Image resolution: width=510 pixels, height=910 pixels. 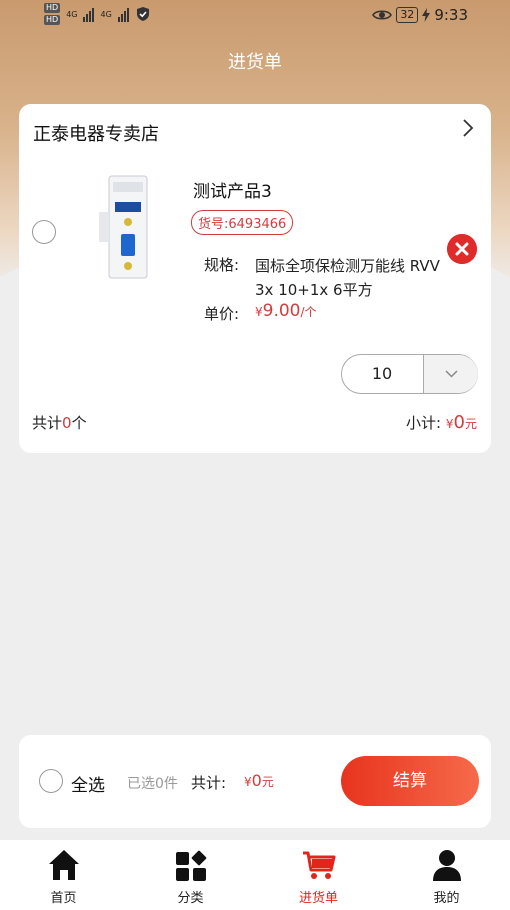 What do you see at coordinates (459, 422) in the screenshot?
I see `subtotal-value: 0` at bounding box center [459, 422].